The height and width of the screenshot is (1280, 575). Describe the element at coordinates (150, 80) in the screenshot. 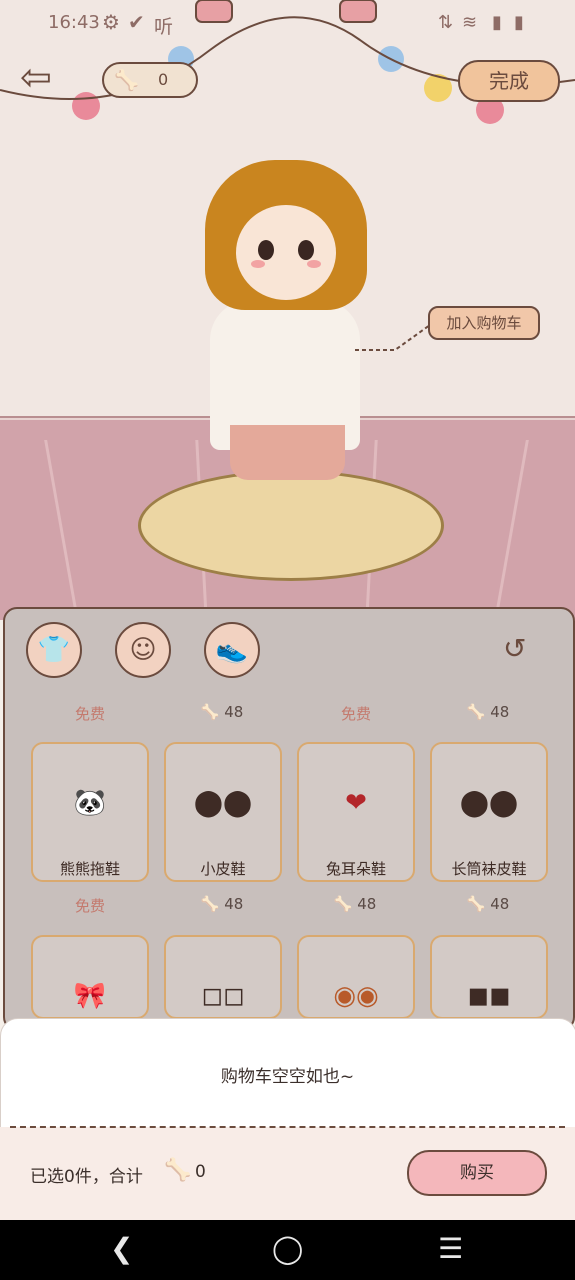

I see `bone-currency-pill: 🦴 0` at that location.